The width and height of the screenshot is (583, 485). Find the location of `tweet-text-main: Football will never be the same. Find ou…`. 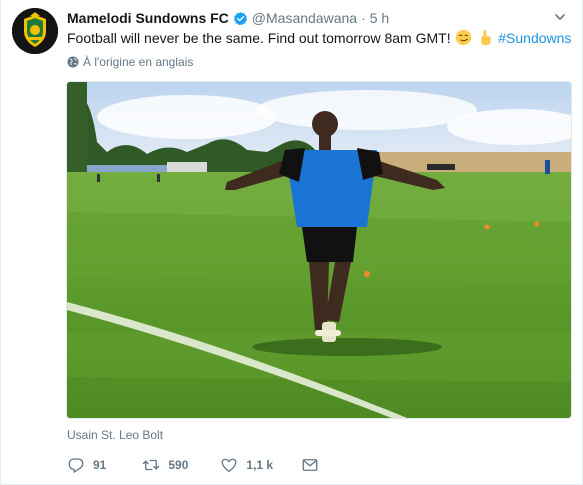

tweet-text-main: Football will never be the same. Find ou… is located at coordinates (259, 38).